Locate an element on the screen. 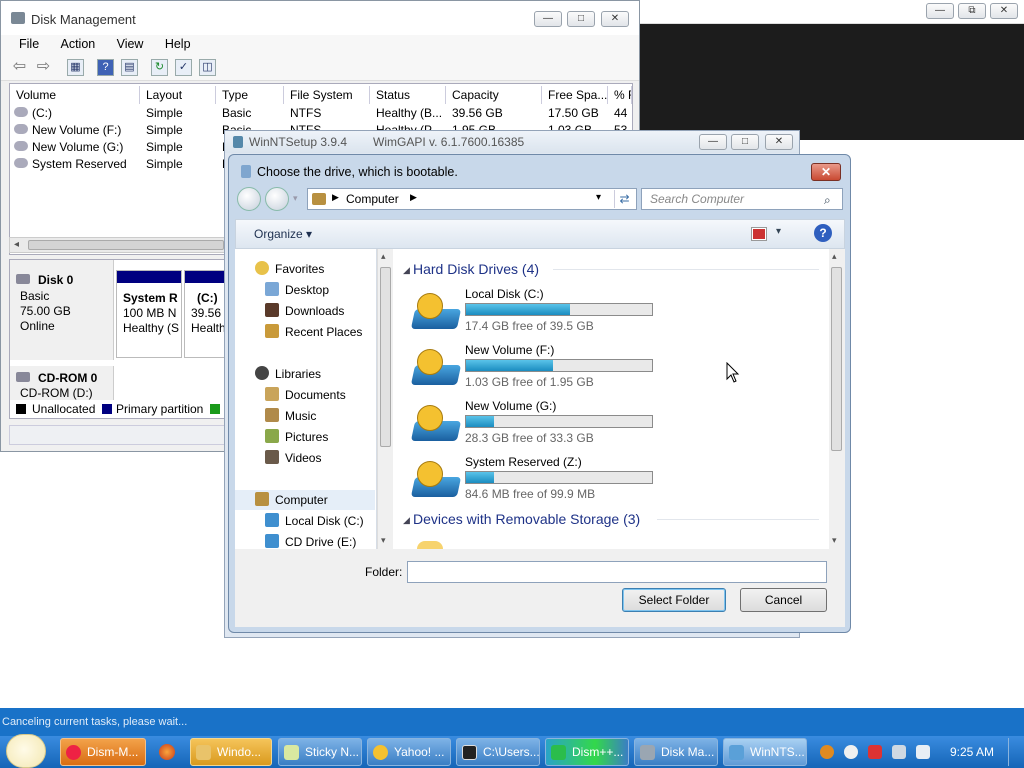 Image resolution: width=1024 pixels, height=768 pixels. content-scrollbar: ▴ ▾ is located at coordinates (837, 399).